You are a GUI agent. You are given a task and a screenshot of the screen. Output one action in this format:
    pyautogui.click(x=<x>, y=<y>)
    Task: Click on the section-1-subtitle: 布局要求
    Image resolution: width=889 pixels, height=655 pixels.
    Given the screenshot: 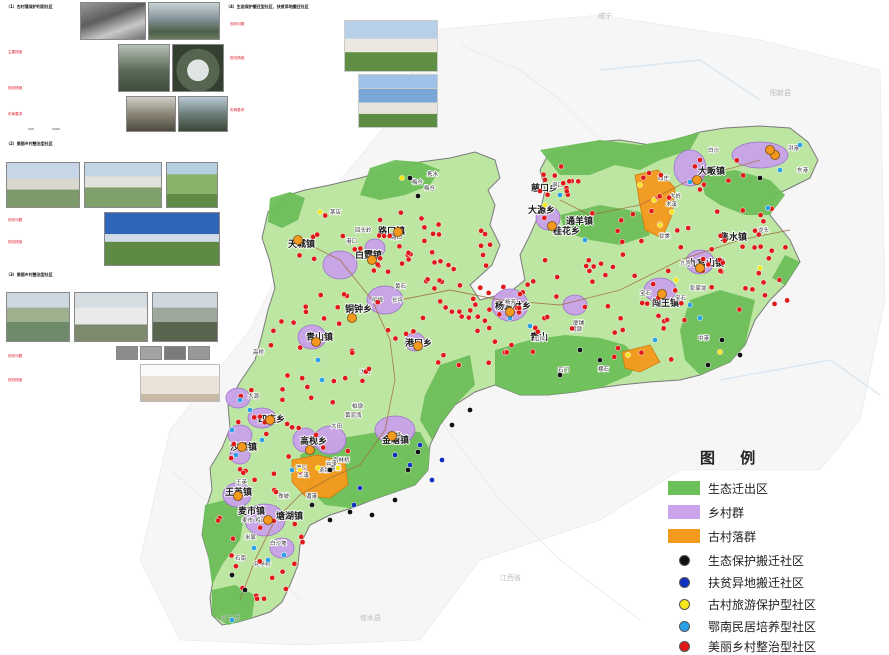 What is the action you would take?
    pyautogui.click(x=15, y=114)
    